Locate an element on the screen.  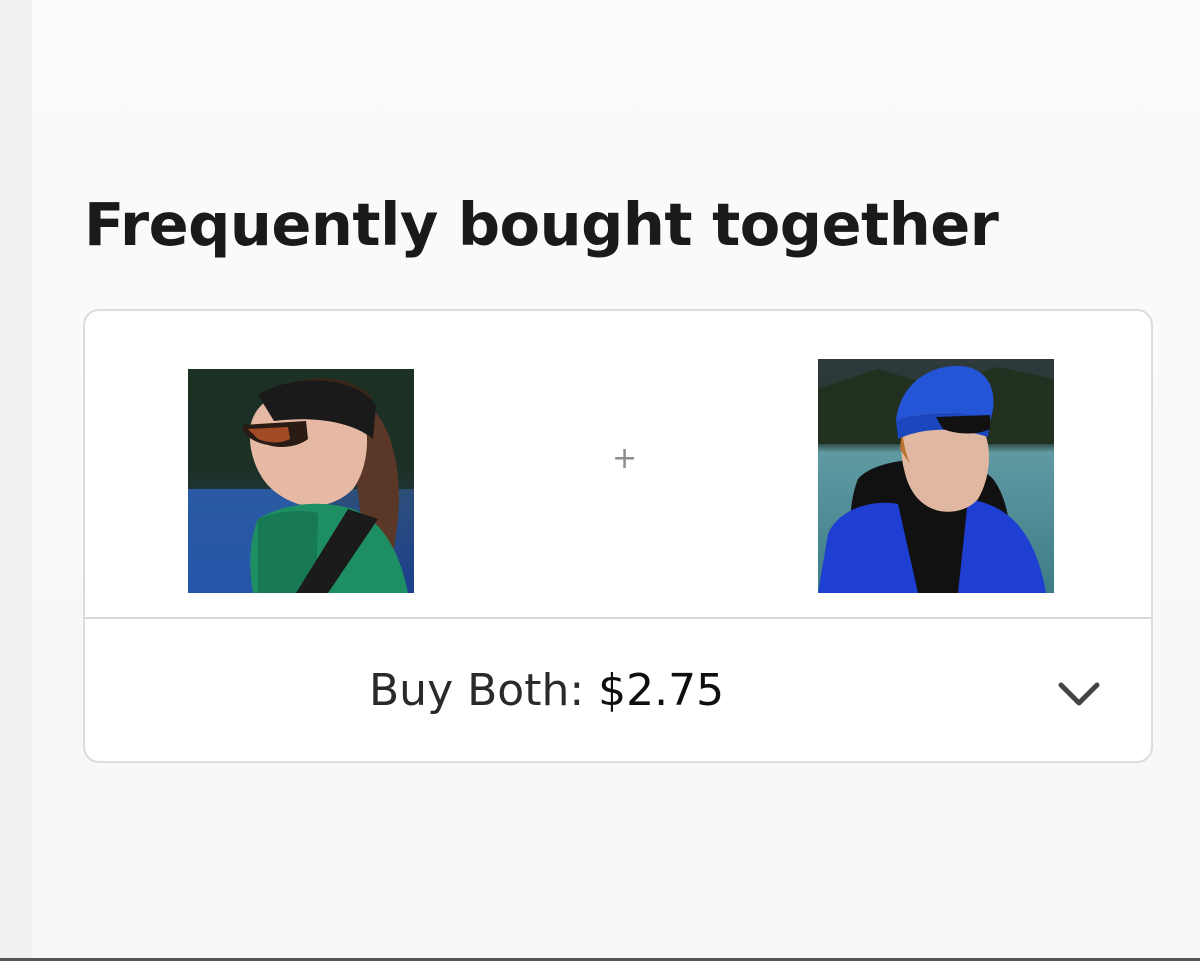
headband-photo-icon is located at coordinates (301, 481).